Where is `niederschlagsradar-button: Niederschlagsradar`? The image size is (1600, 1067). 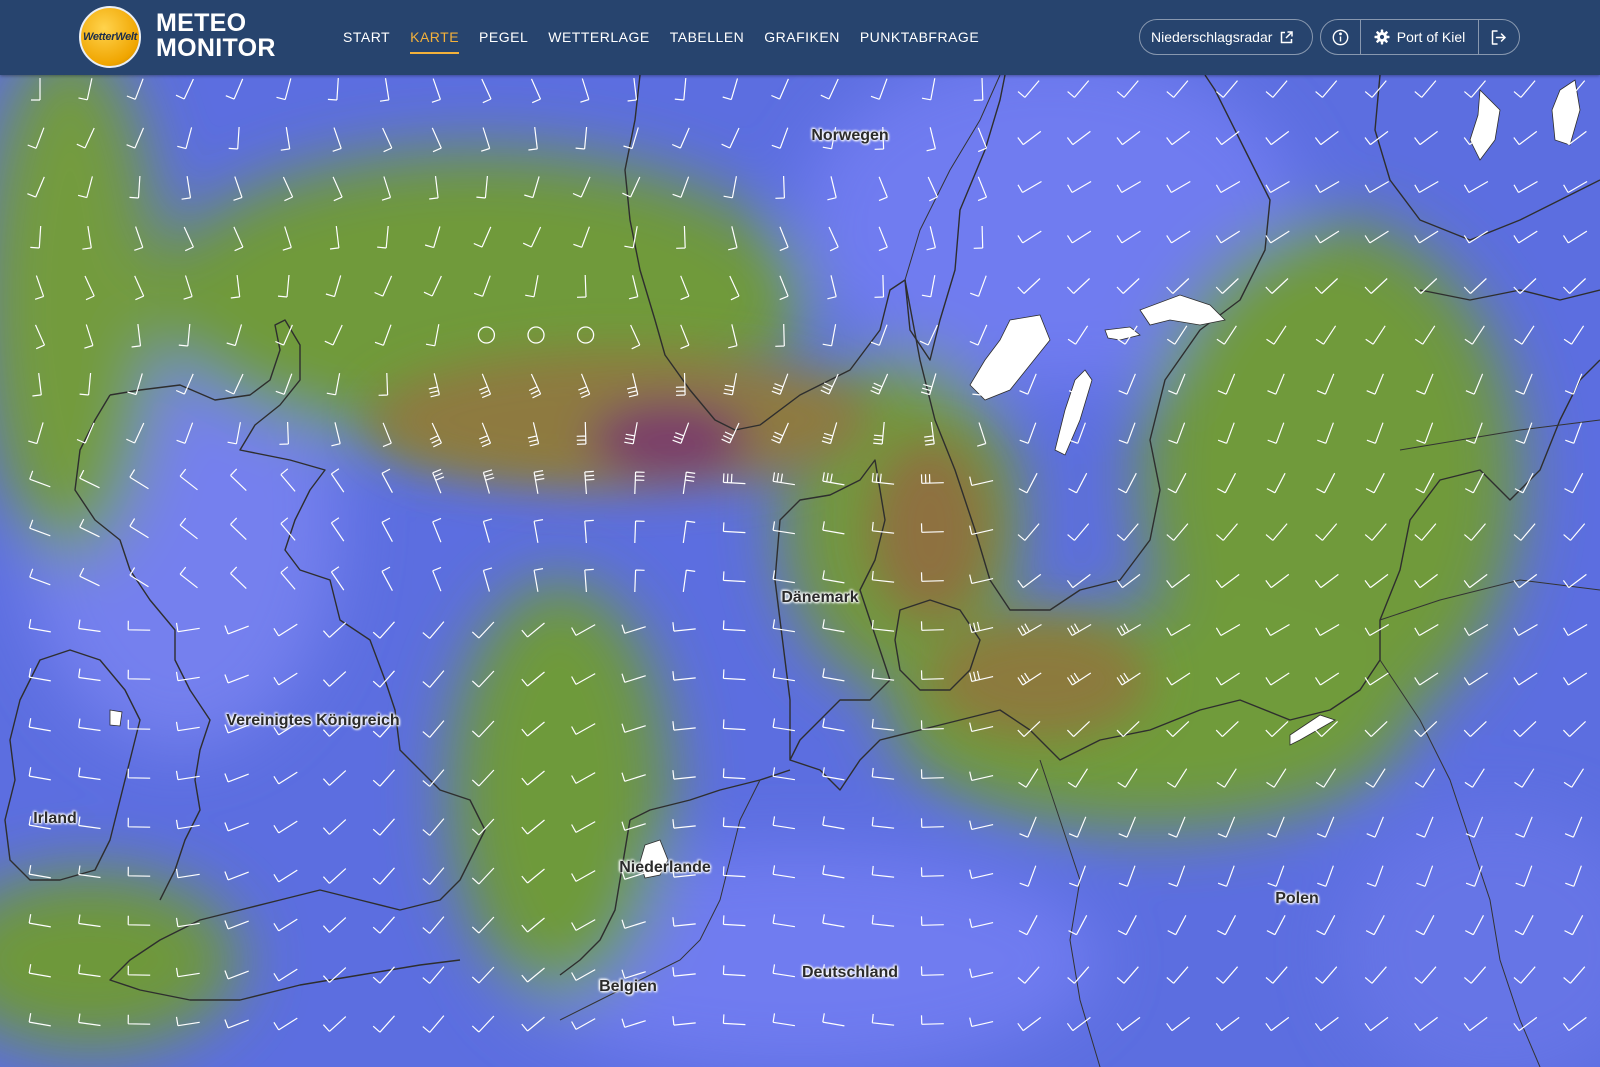 niederschlagsradar-button: Niederschlagsradar is located at coordinates (1226, 37).